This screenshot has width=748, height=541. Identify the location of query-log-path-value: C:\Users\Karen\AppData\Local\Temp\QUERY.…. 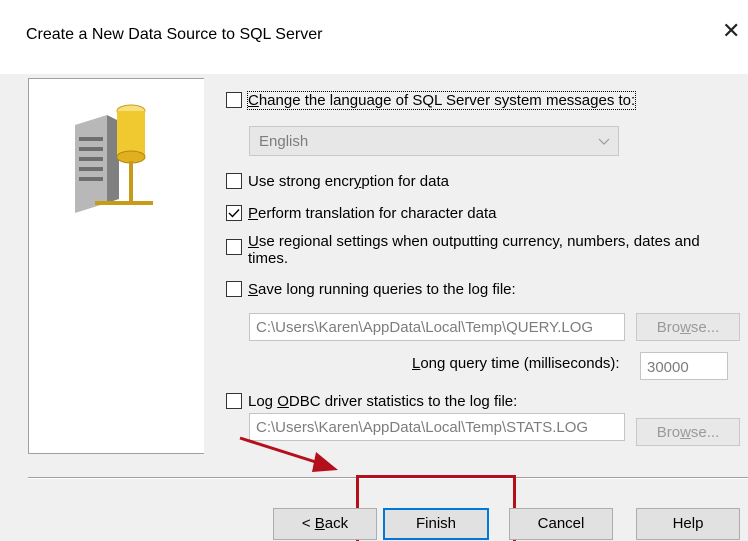
(425, 327).